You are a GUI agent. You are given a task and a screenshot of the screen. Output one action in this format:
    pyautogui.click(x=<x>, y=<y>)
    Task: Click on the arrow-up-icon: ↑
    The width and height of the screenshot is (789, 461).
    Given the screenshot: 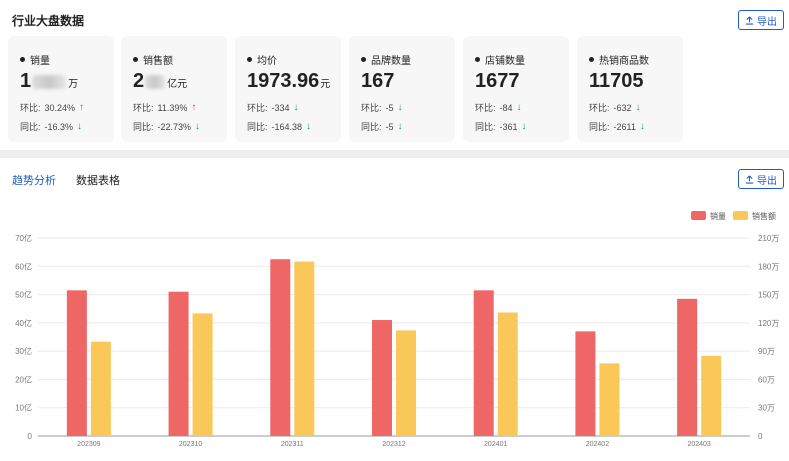 What is the action you would take?
    pyautogui.click(x=82, y=107)
    